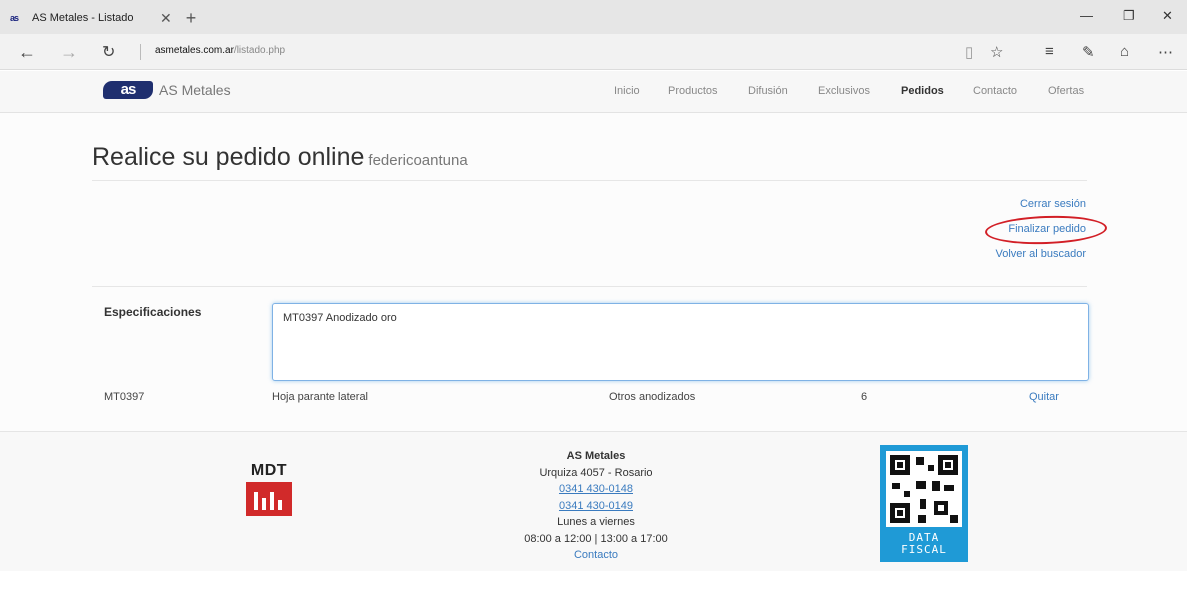  Describe the element at coordinates (1086, 15) in the screenshot. I see `minimize-icon: —` at that location.